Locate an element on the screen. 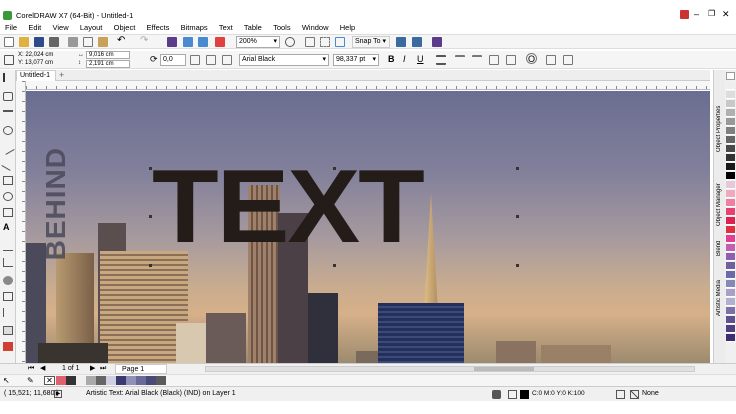 The height and width of the screenshot is (414, 736). smart-fill-tool-icon is located at coordinates (8, 346).